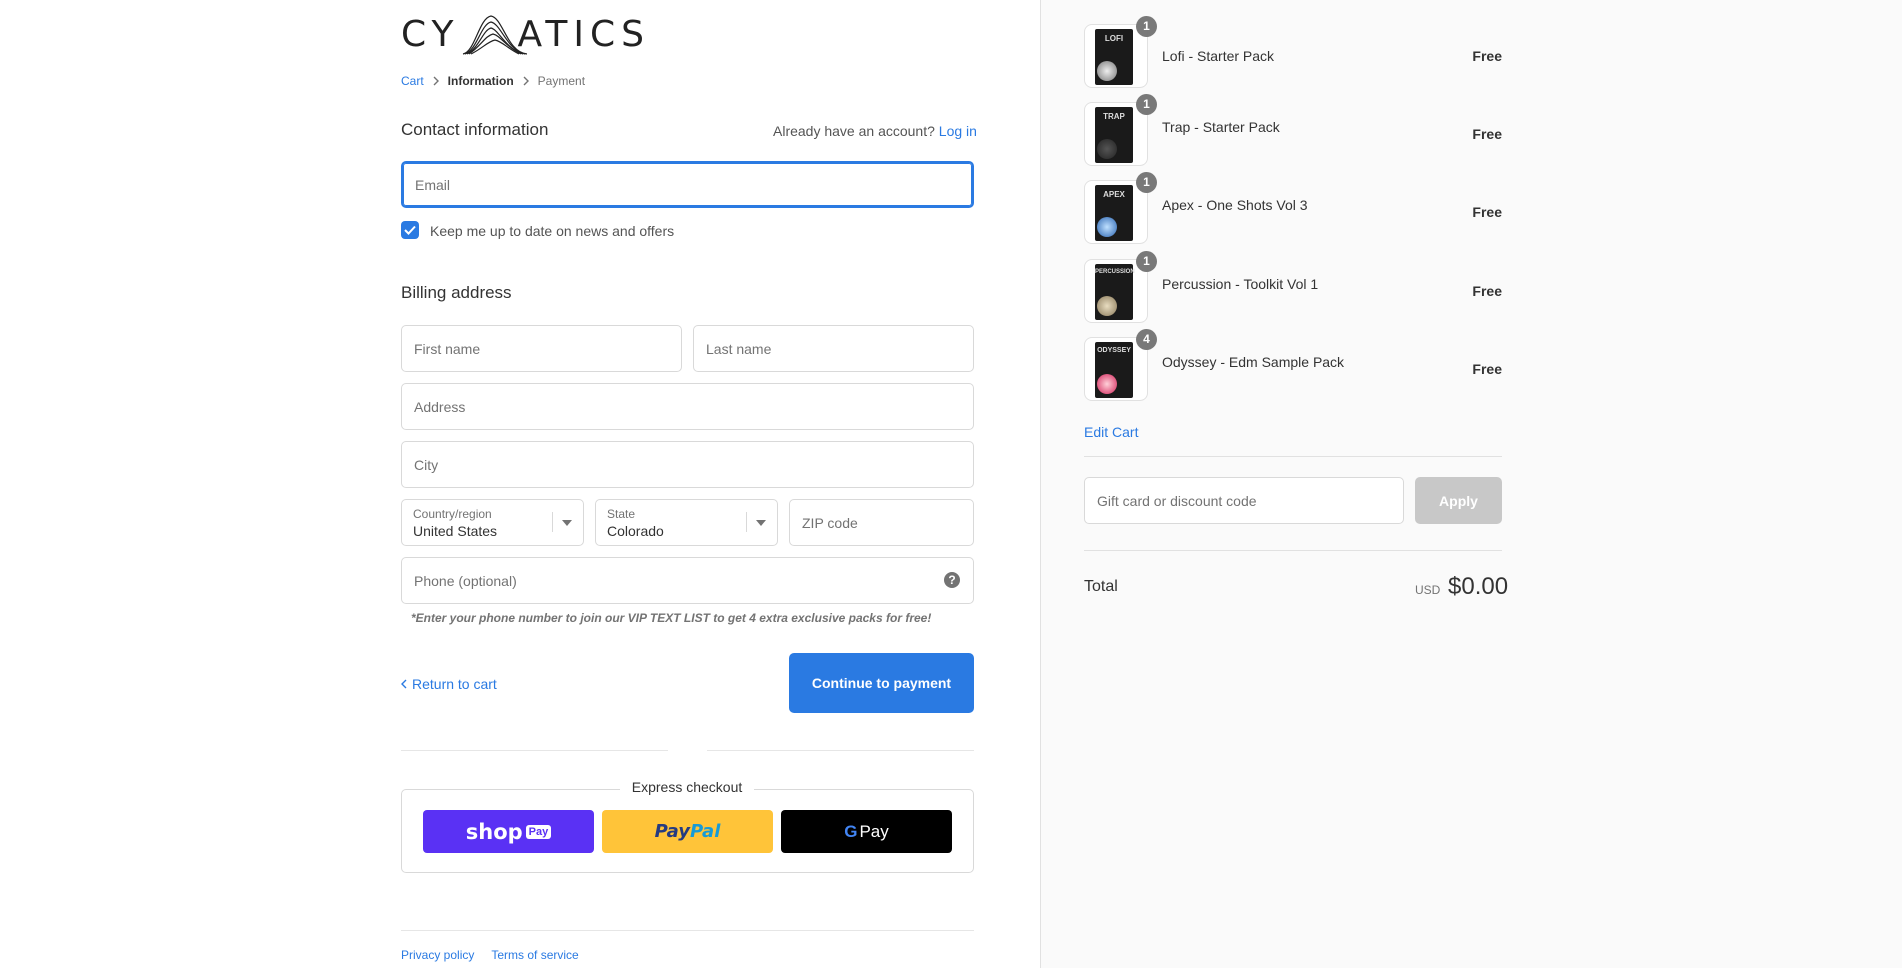 The width and height of the screenshot is (1902, 968). I want to click on city-input, so click(687, 464).